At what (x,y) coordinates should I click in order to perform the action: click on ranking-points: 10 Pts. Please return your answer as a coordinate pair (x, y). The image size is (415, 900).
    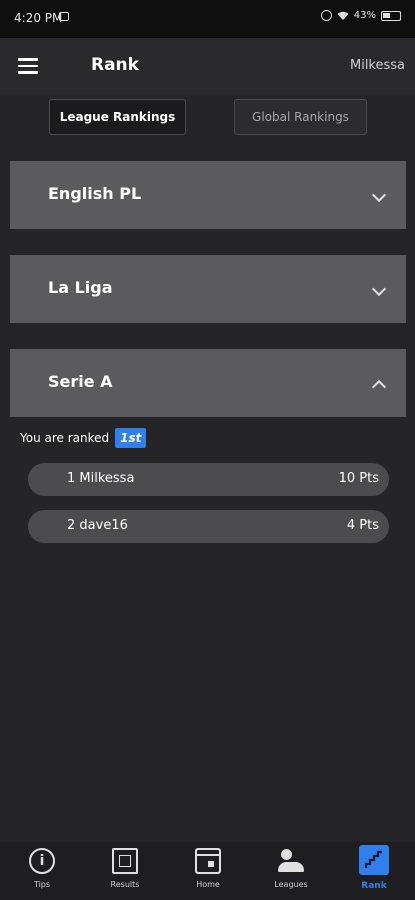
    Looking at the image, I should click on (358, 478).